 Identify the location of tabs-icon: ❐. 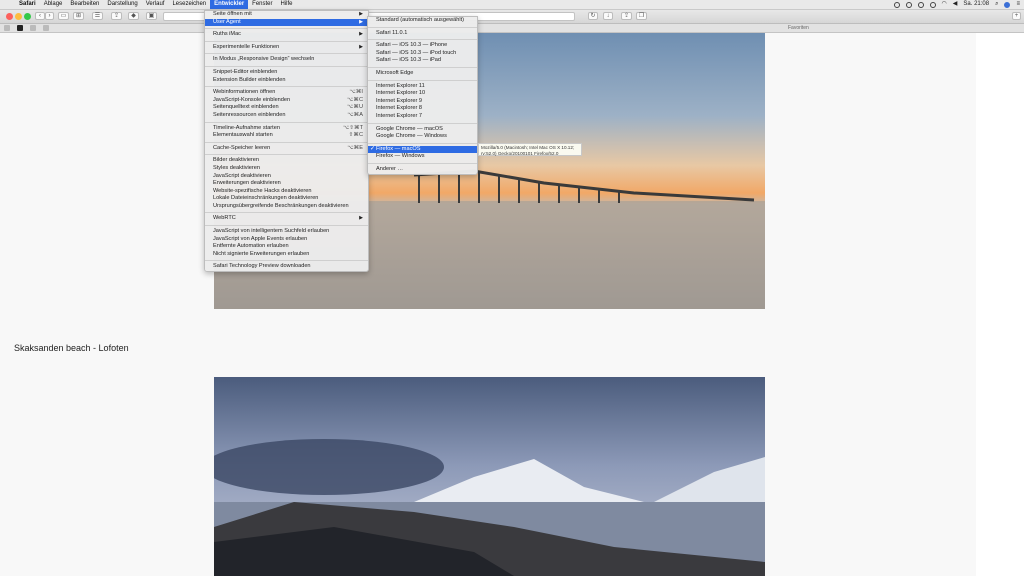
(641, 16).